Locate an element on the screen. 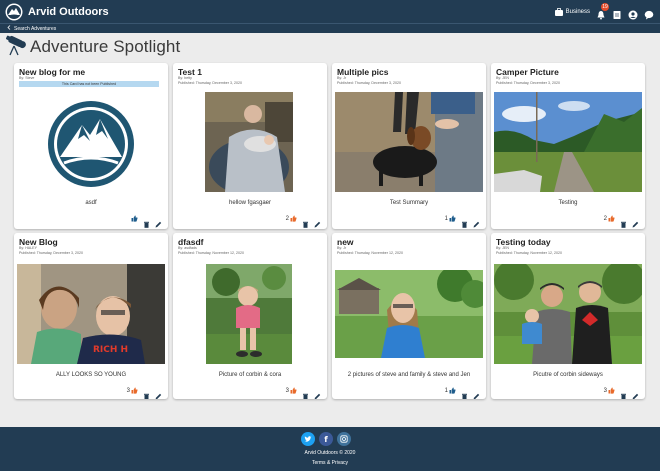 This screenshot has width=660, height=471. instagram-icon is located at coordinates (344, 439).